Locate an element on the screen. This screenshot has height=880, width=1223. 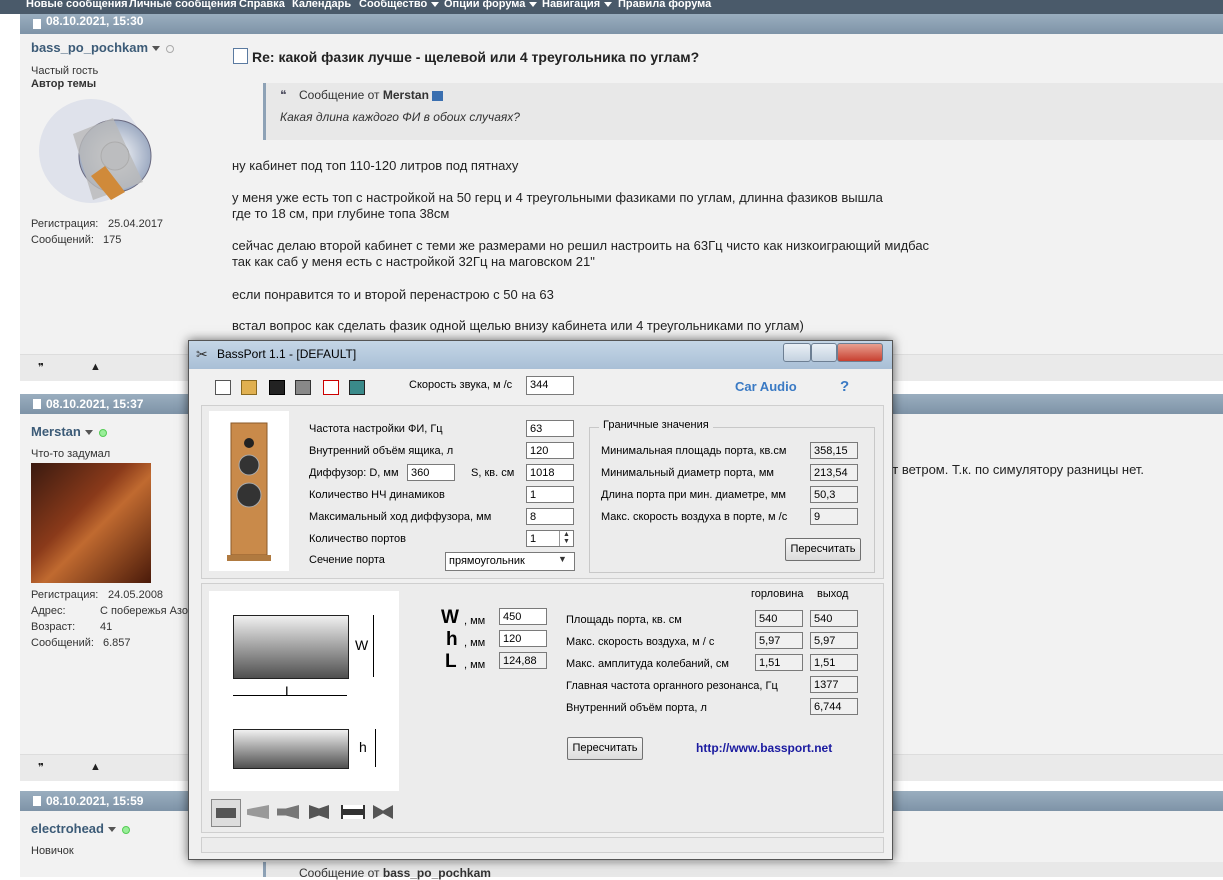
view-post-icon is located at coordinates (438, 95).